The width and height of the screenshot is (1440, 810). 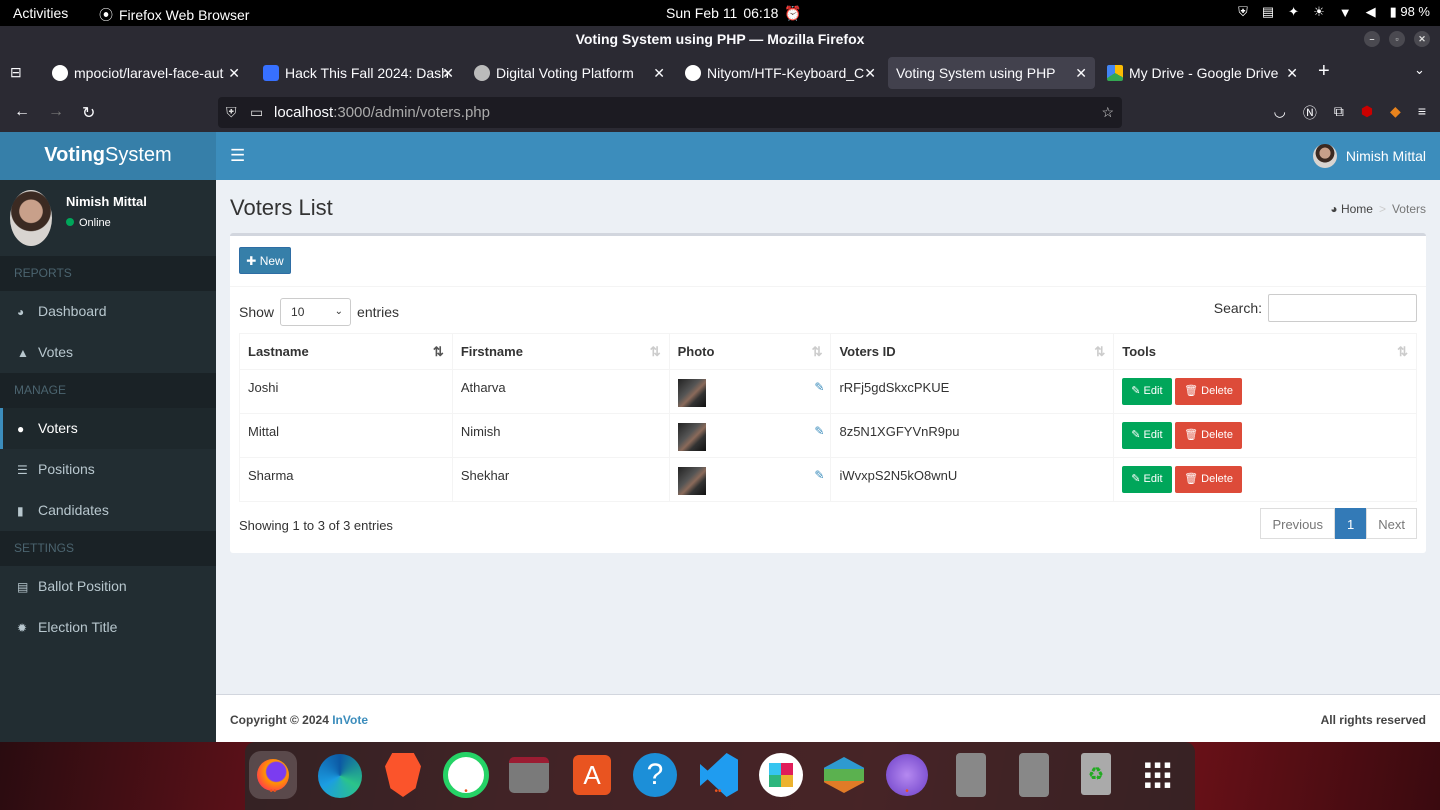 I want to click on column-header-tools: Tools ⇅, so click(x=1265, y=351).